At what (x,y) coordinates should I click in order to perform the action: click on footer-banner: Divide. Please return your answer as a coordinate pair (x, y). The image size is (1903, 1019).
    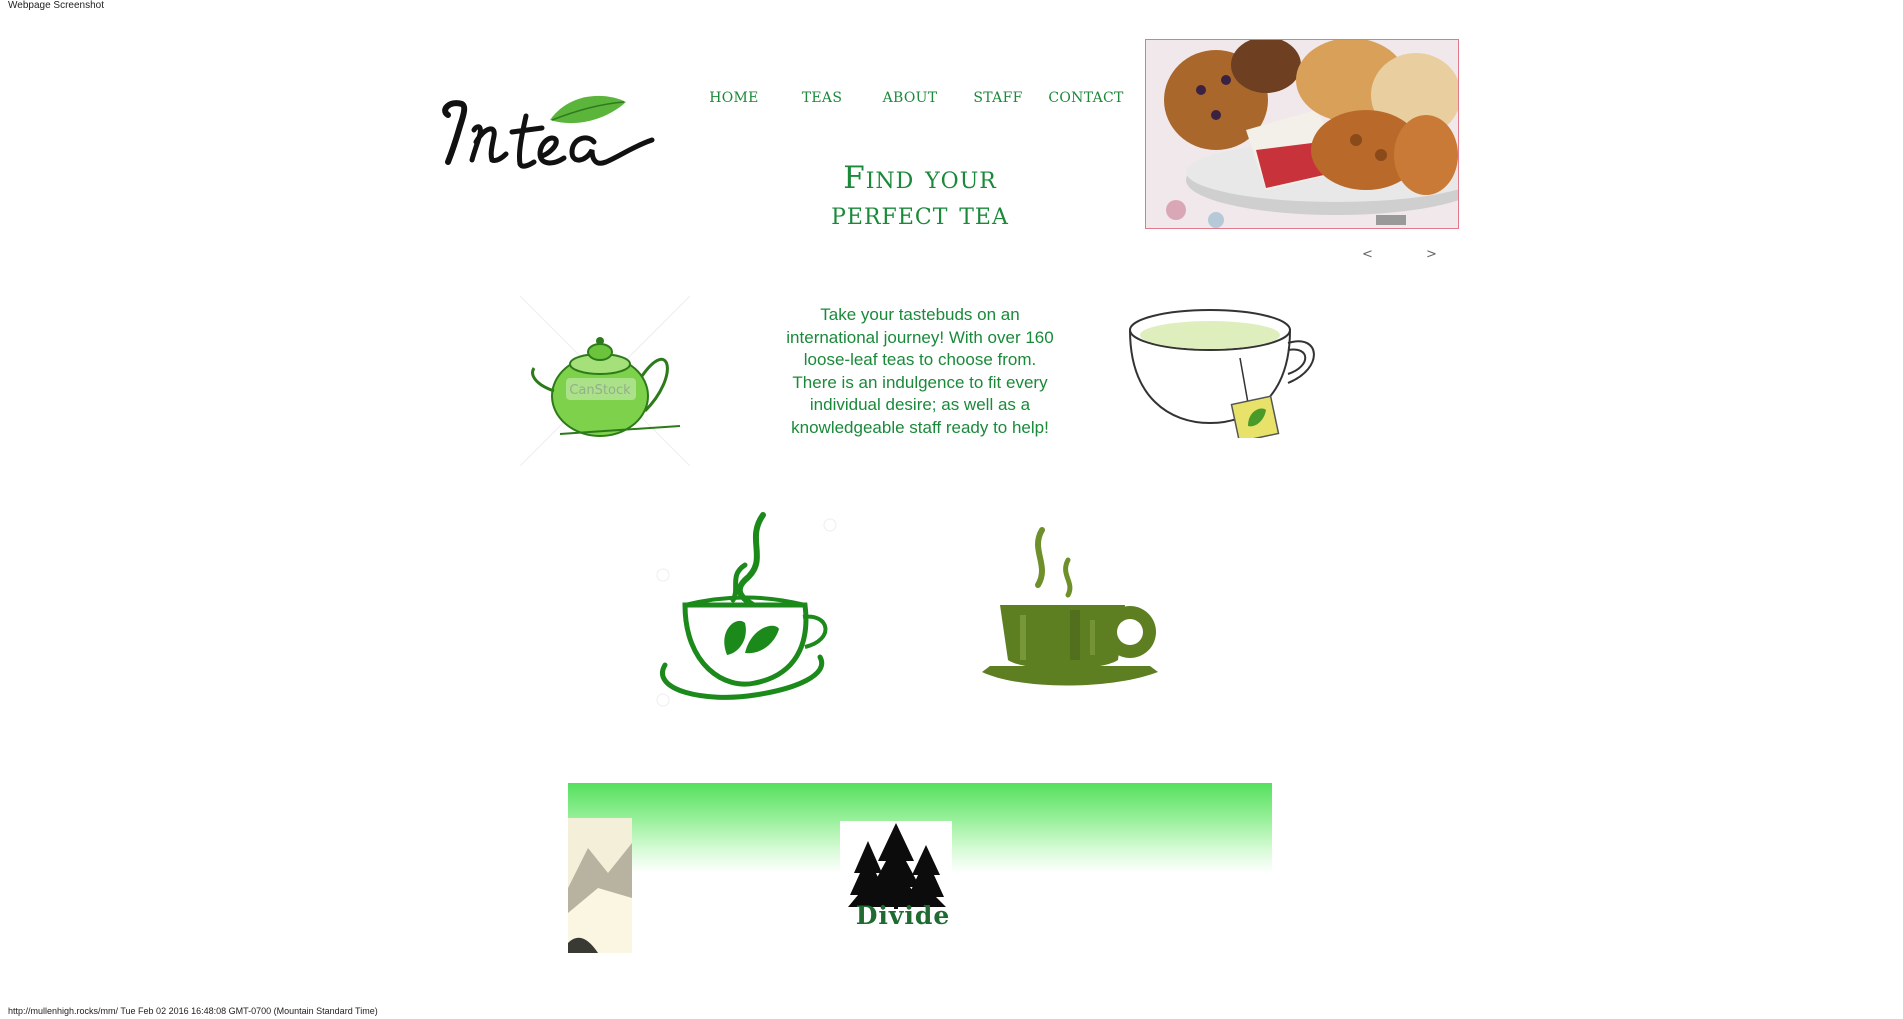
    Looking at the image, I should click on (920, 868).